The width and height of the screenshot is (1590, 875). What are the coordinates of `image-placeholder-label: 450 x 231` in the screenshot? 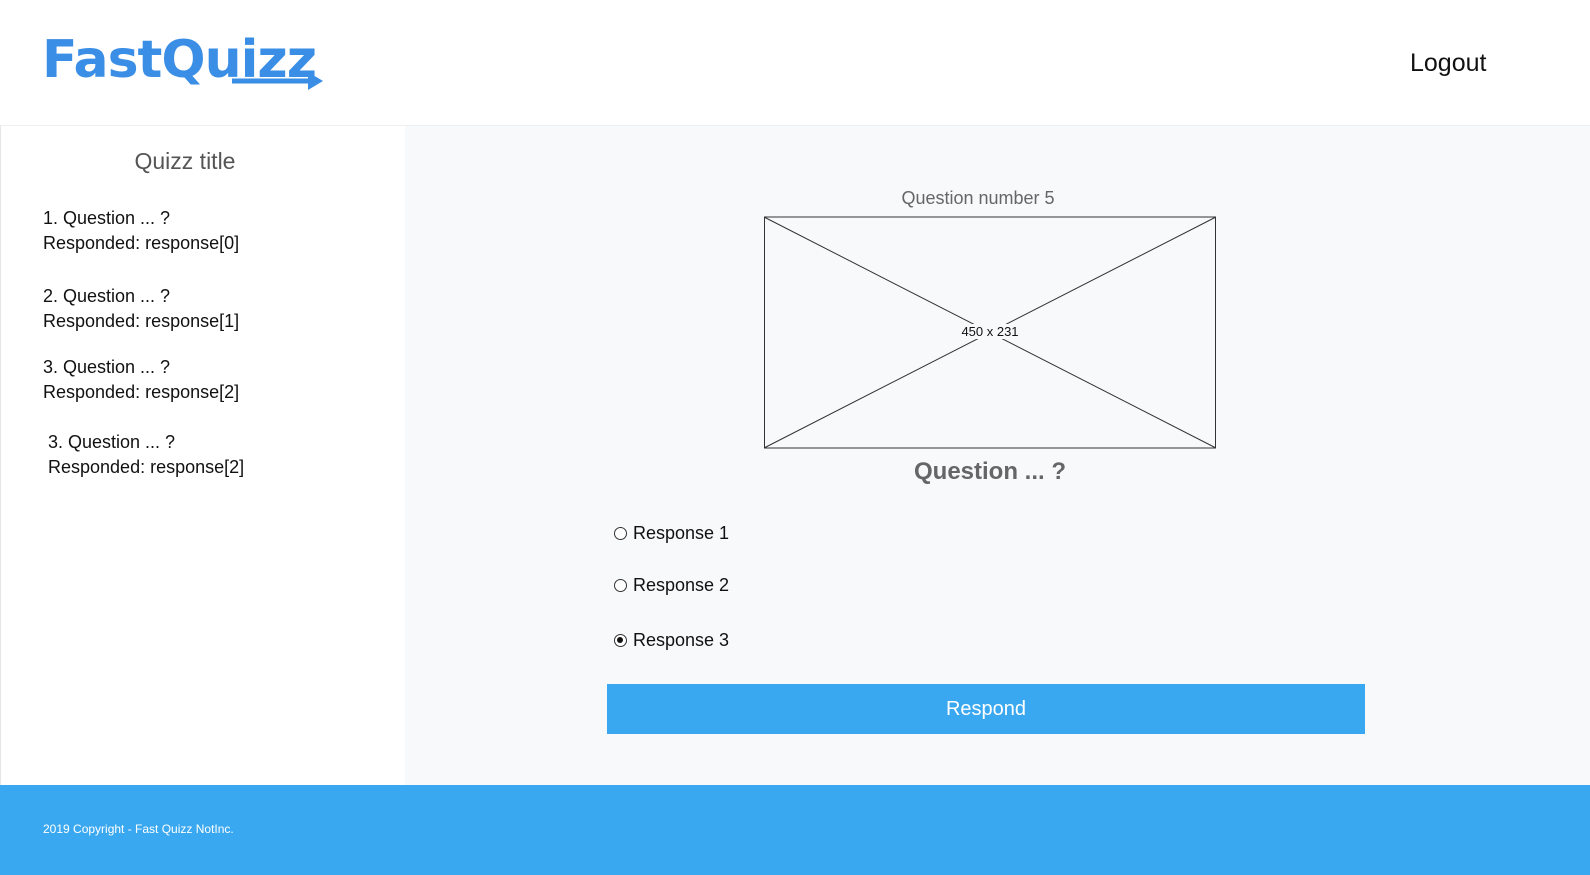 It's located at (990, 332).